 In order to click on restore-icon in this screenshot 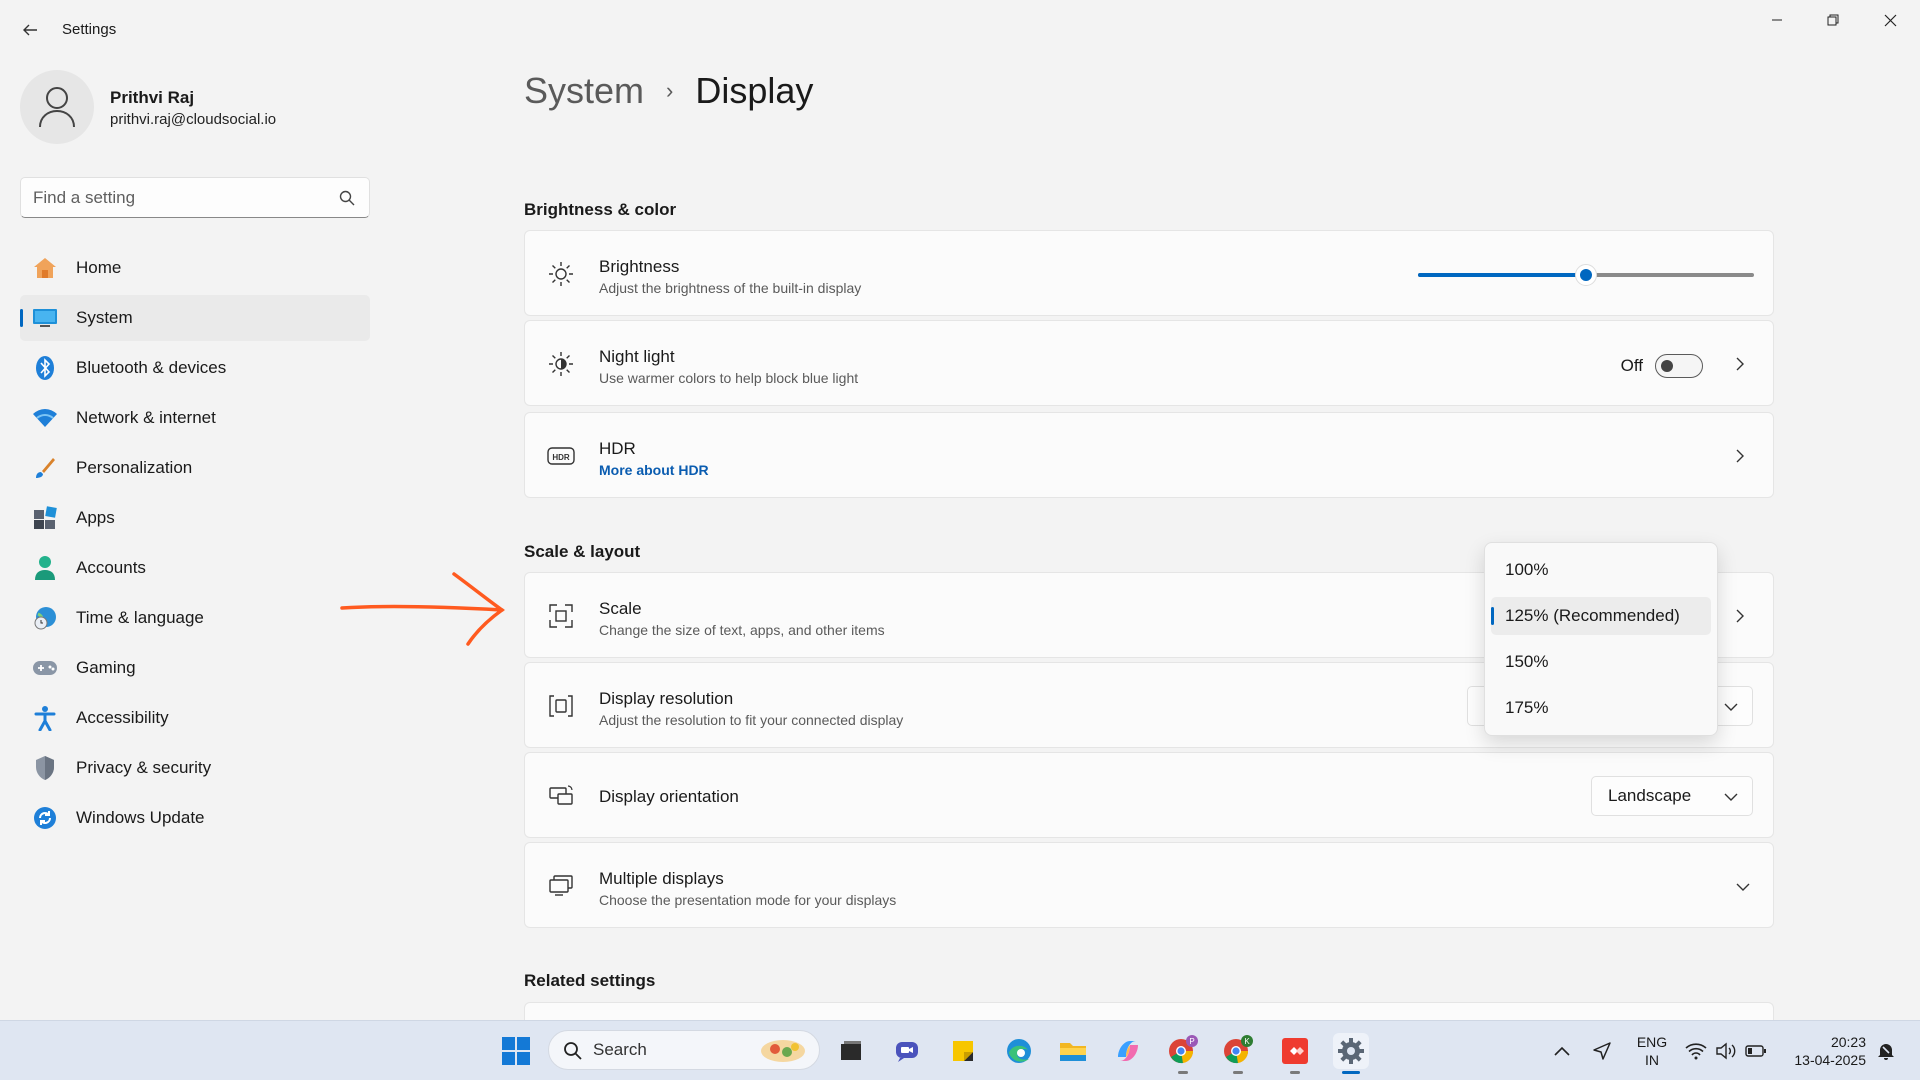, I will do `click(1833, 20)`.